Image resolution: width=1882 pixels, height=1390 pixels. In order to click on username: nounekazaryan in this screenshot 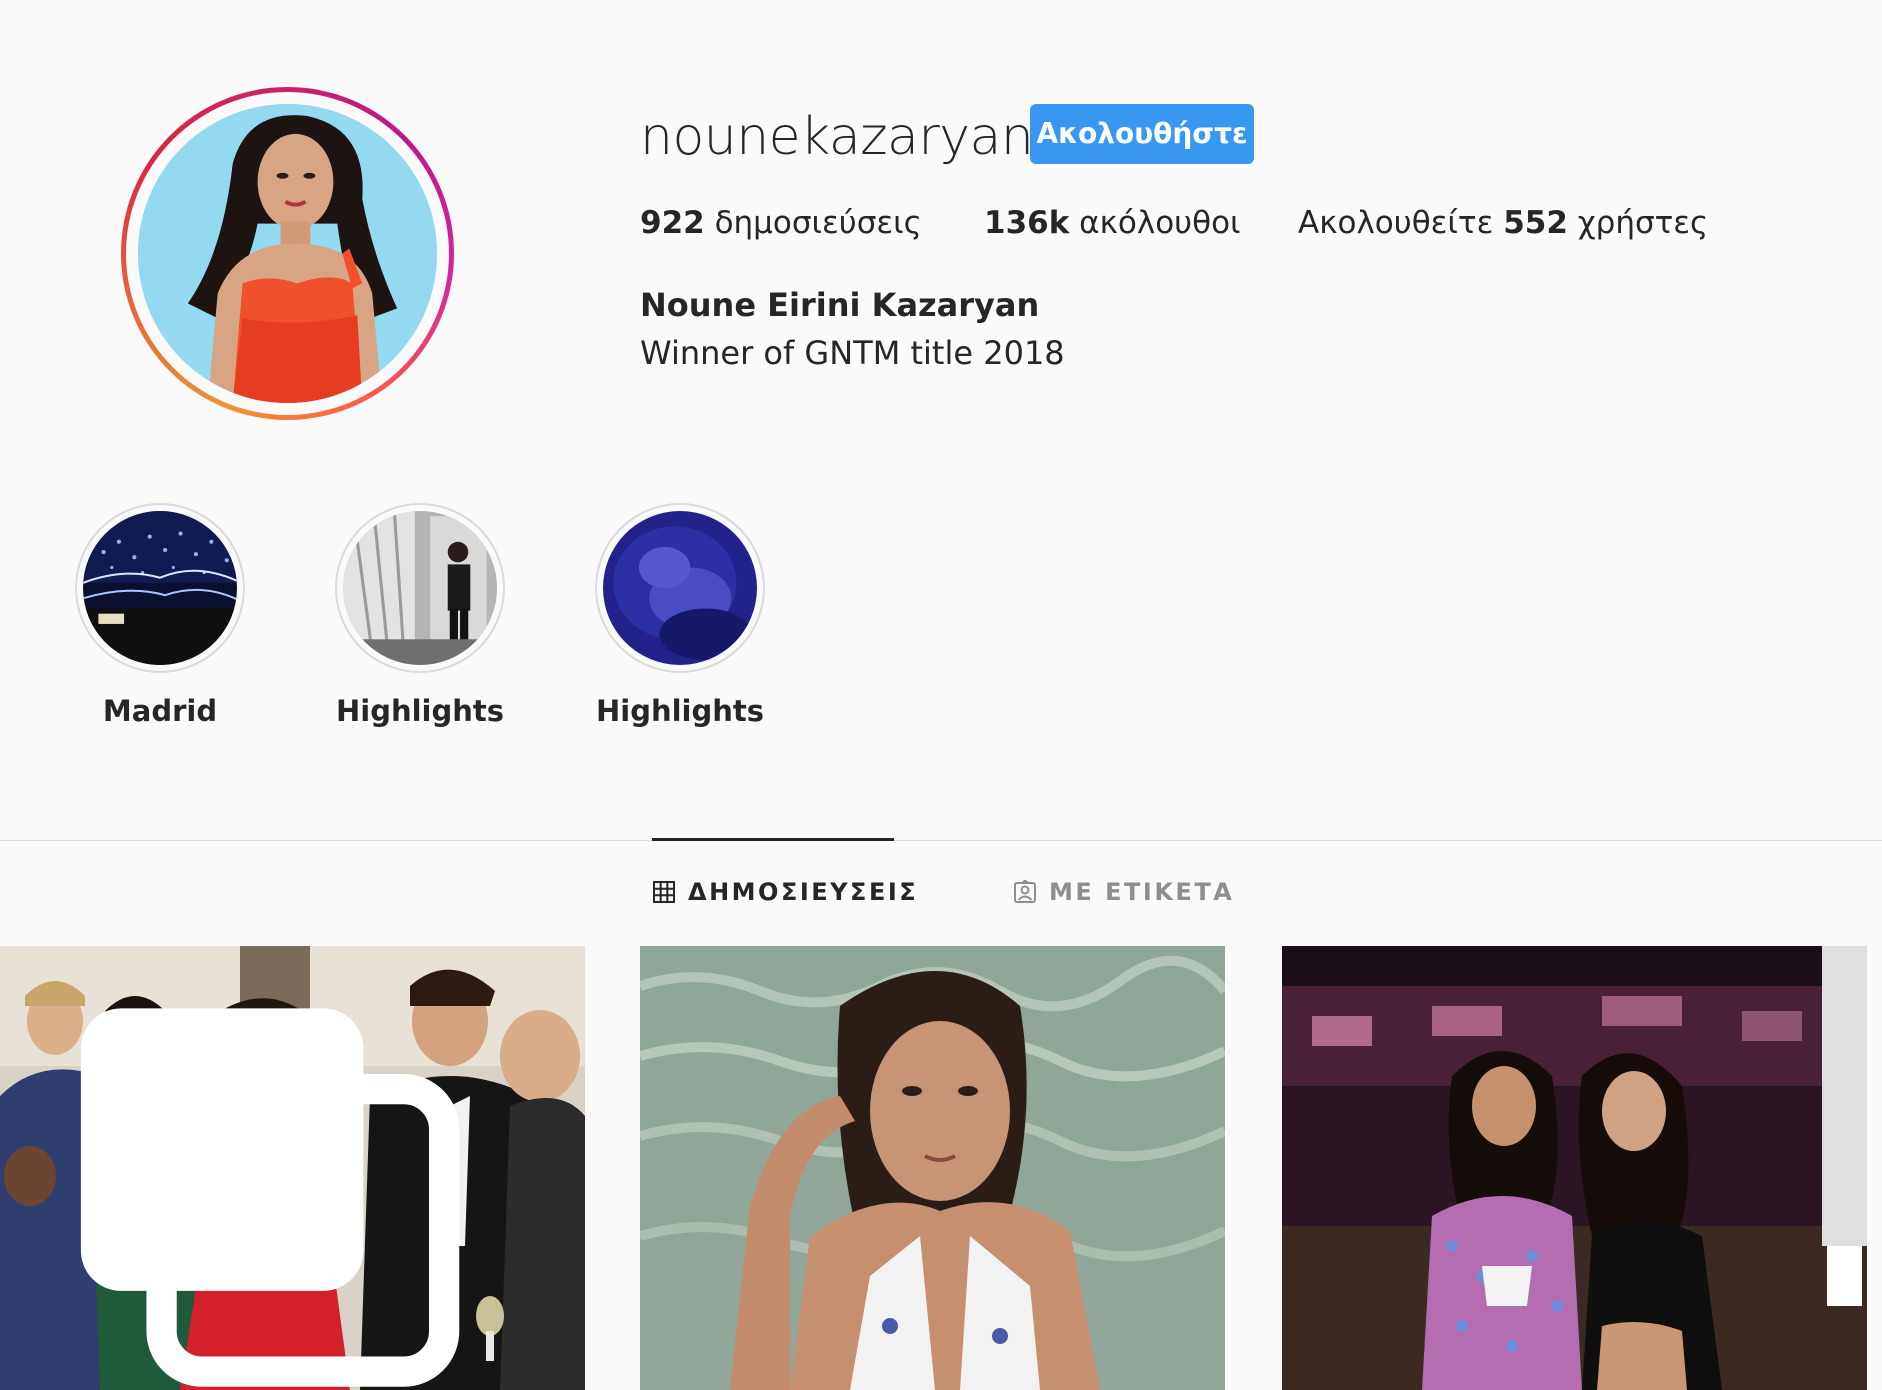, I will do `click(837, 137)`.